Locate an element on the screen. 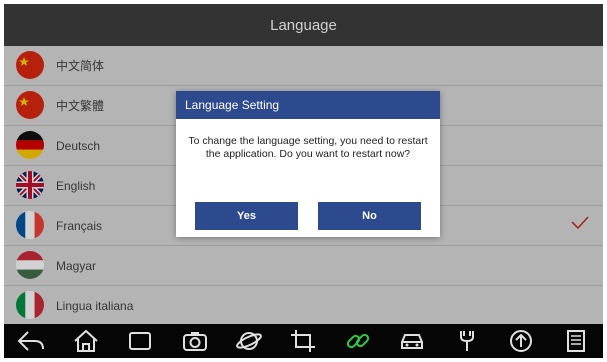 The image size is (607, 362). yes-button: Yes is located at coordinates (246, 216).